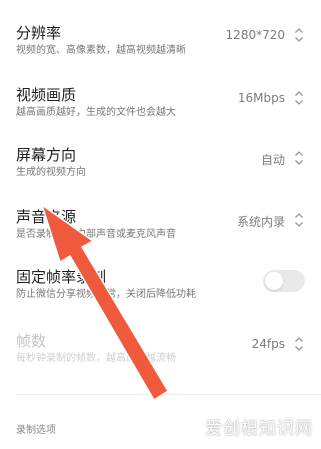  What do you see at coordinates (101, 50) in the screenshot?
I see `setting-desc: 视频的宽、高像素数，越高视频越清晰` at bounding box center [101, 50].